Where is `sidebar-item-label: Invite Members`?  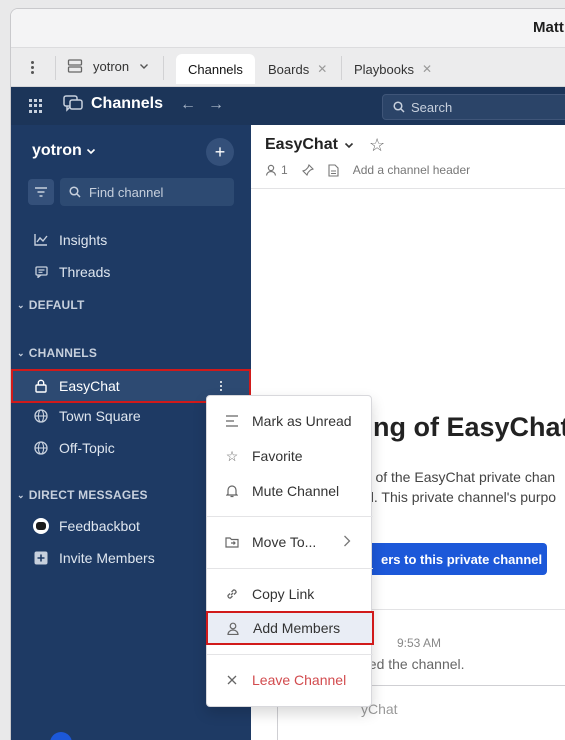
sidebar-item-label: Invite Members is located at coordinates (107, 558).